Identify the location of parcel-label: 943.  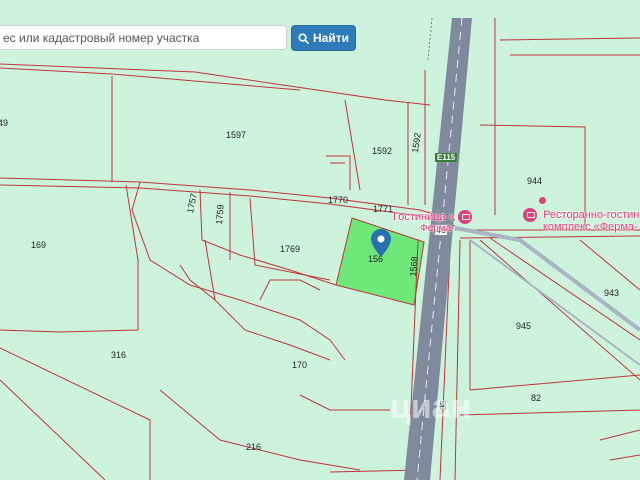
(612, 293).